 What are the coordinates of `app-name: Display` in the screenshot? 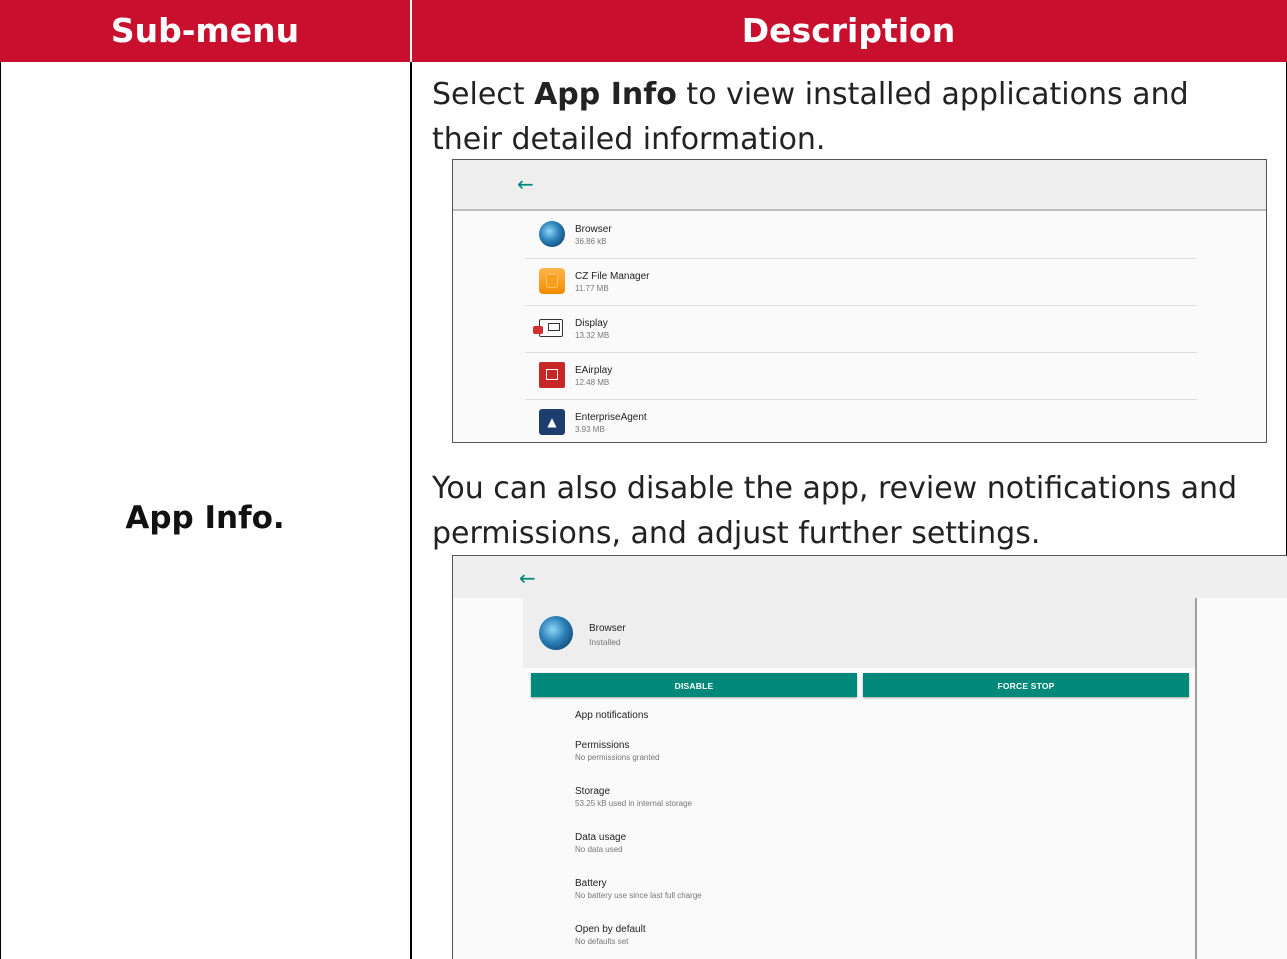 It's located at (591, 323).